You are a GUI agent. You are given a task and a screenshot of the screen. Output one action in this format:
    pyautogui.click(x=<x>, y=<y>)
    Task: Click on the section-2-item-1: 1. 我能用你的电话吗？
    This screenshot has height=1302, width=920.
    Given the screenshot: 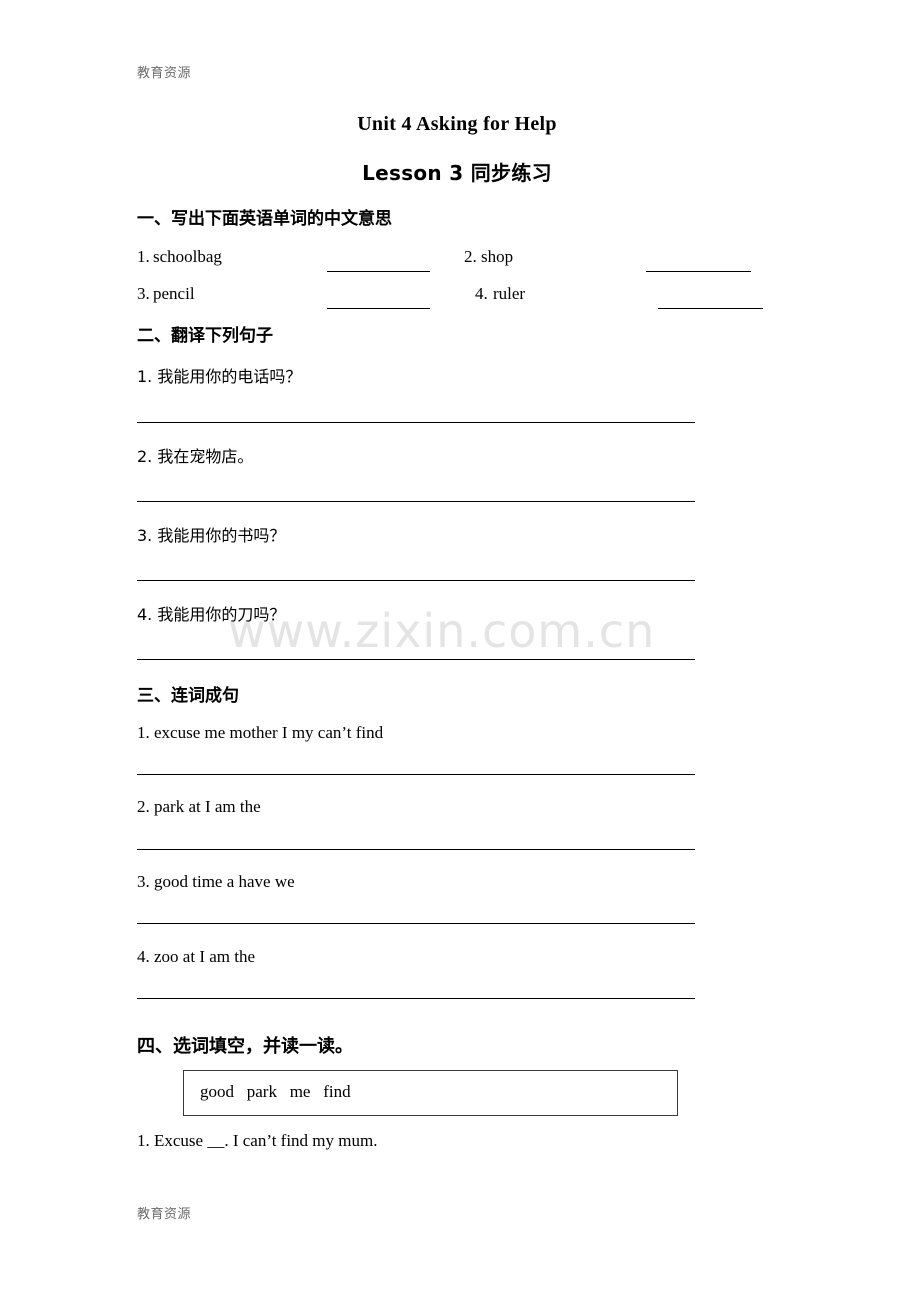 What is the action you would take?
    pyautogui.click(x=219, y=376)
    